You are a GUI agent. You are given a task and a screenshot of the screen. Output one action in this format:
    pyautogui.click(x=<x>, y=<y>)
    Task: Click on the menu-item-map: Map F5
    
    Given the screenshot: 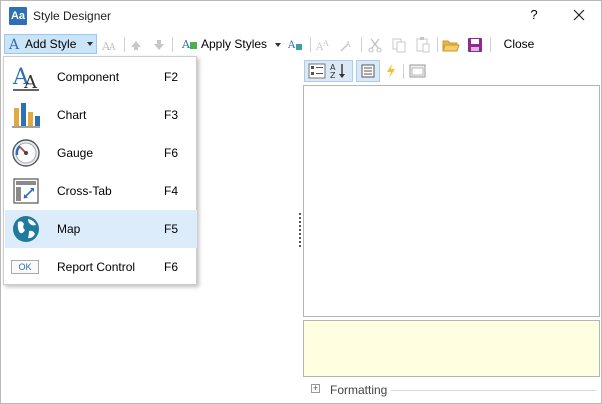 What is the action you would take?
    pyautogui.click(x=101, y=229)
    